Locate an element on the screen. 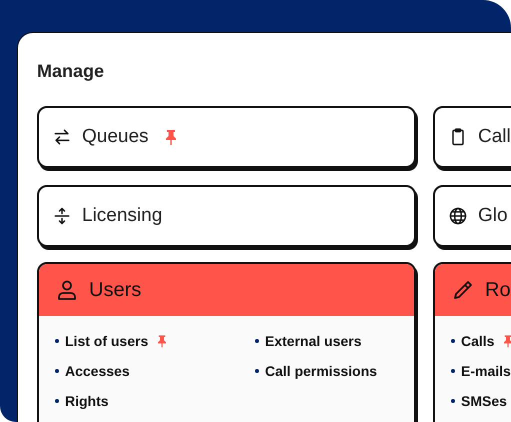 The width and height of the screenshot is (511, 422). tile-label: Queues is located at coordinates (115, 137).